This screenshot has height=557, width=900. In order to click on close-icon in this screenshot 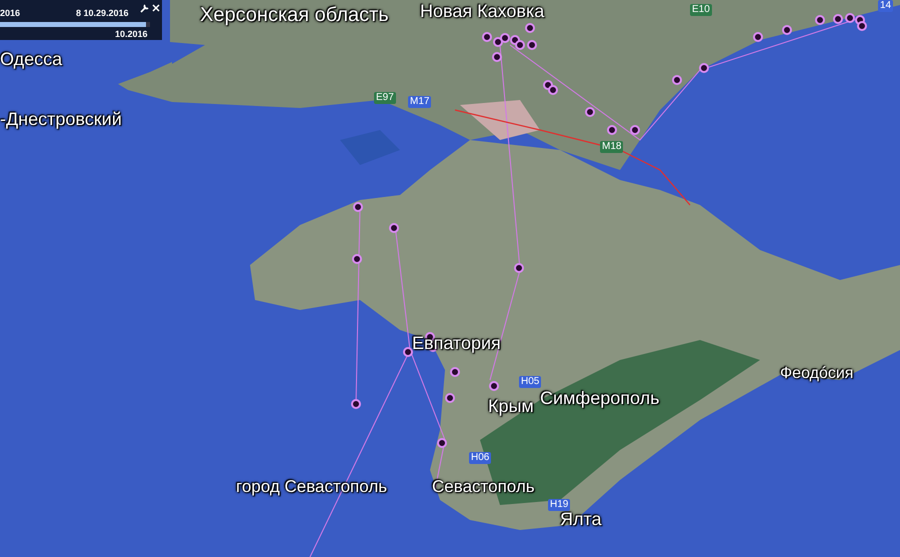, I will do `click(156, 8)`.